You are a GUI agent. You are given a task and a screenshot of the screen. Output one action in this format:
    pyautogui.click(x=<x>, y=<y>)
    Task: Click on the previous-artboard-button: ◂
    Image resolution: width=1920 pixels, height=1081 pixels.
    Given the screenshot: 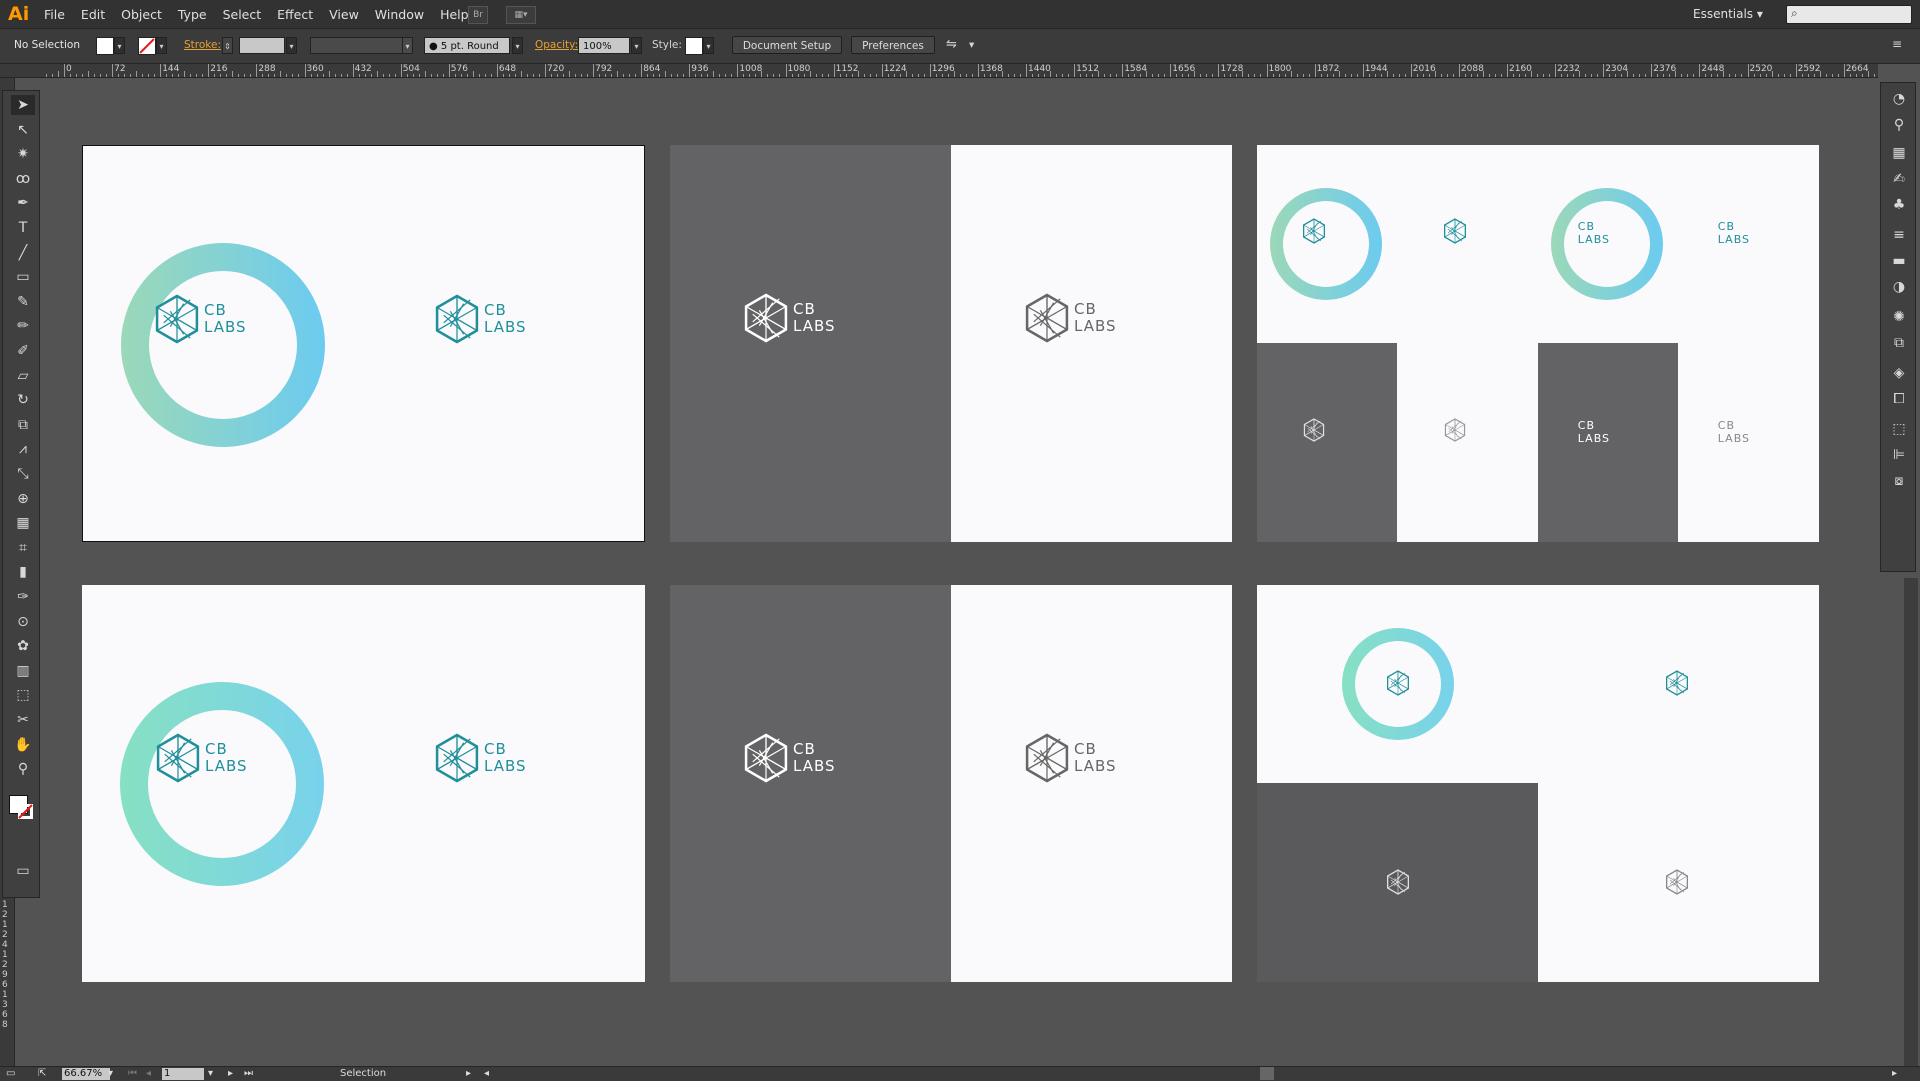 What is the action you would take?
    pyautogui.click(x=148, y=1073)
    